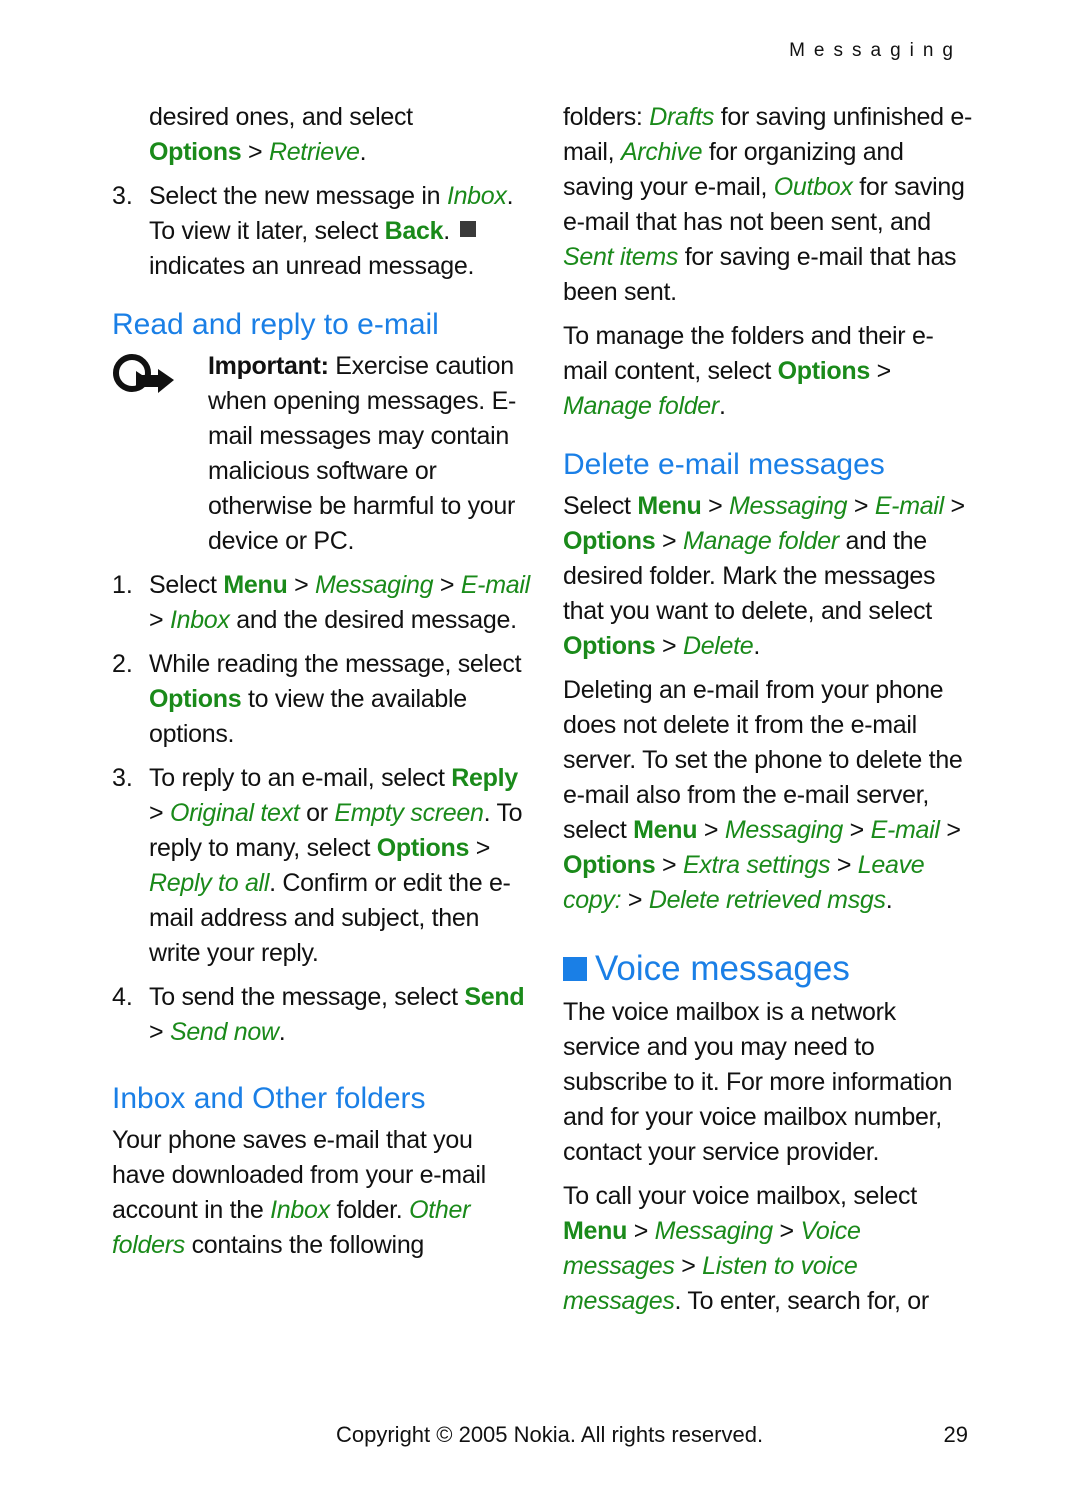  Describe the element at coordinates (307, 997) in the screenshot. I see `text: To send the message, select` at that location.